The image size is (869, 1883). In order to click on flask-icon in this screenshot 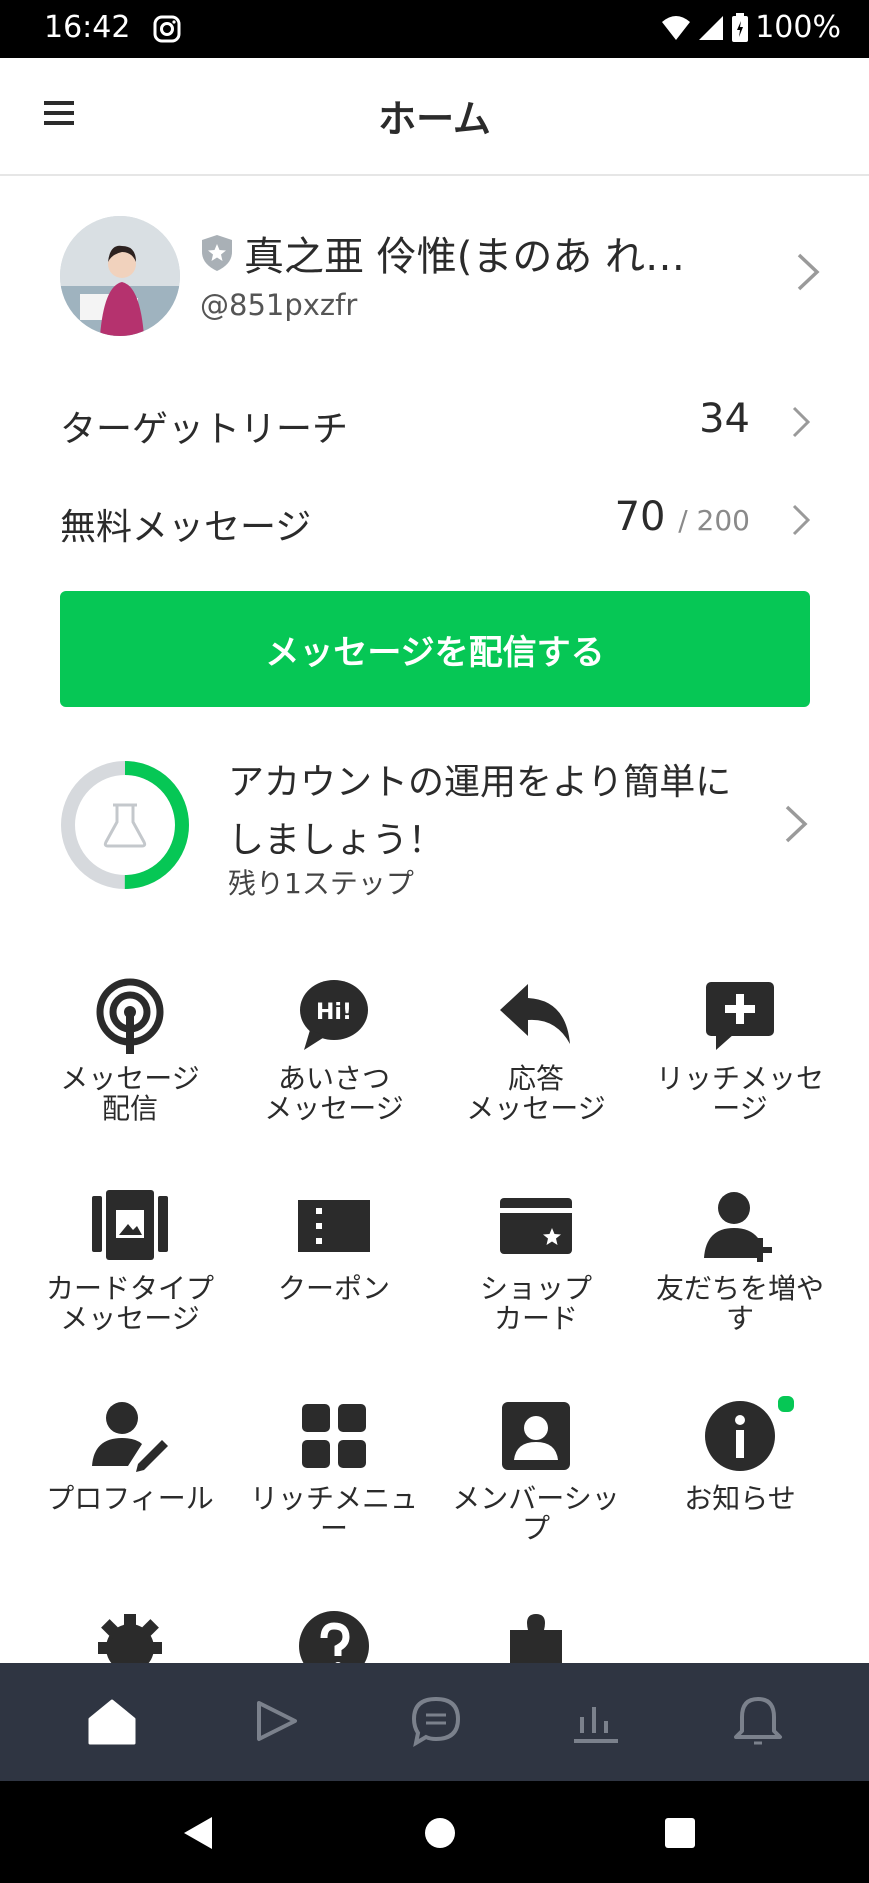, I will do `click(125, 825)`.